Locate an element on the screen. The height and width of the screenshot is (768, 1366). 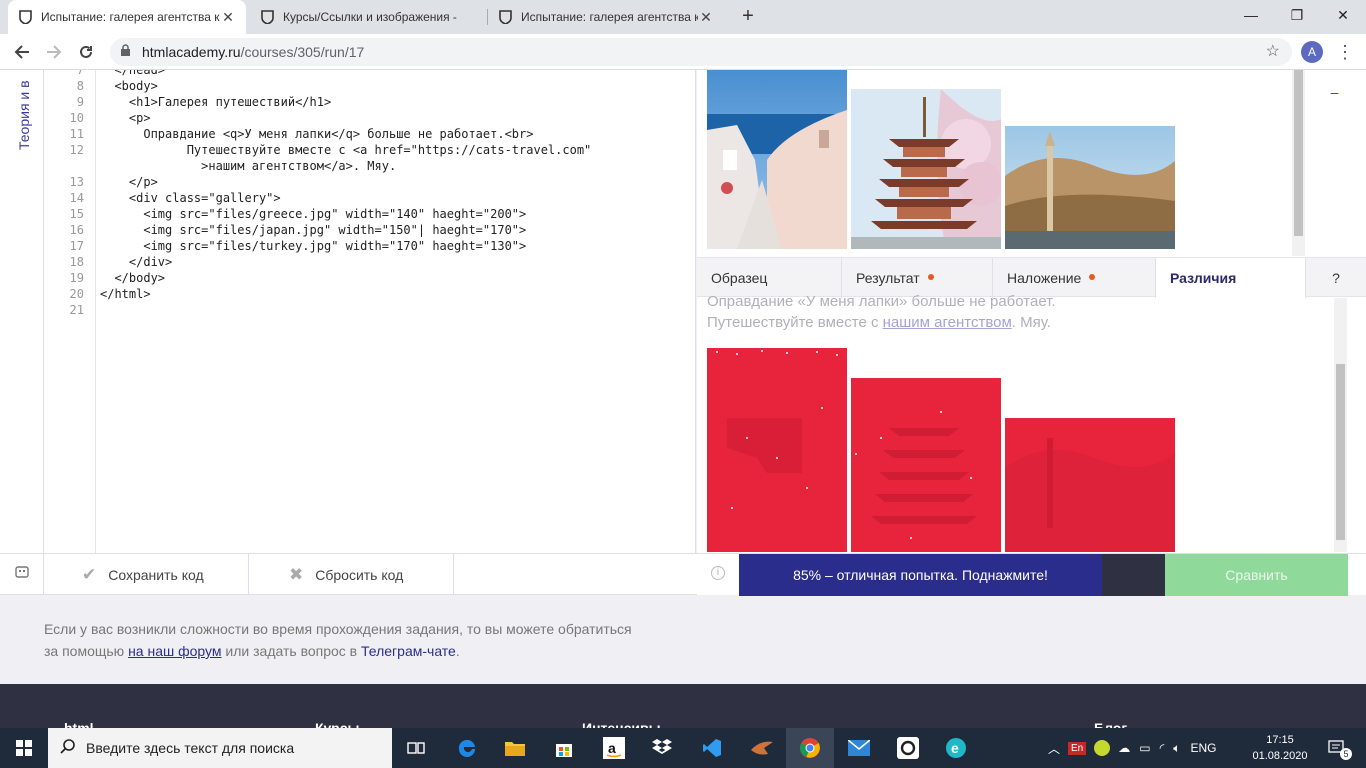
mail-icon is located at coordinates (859, 748).